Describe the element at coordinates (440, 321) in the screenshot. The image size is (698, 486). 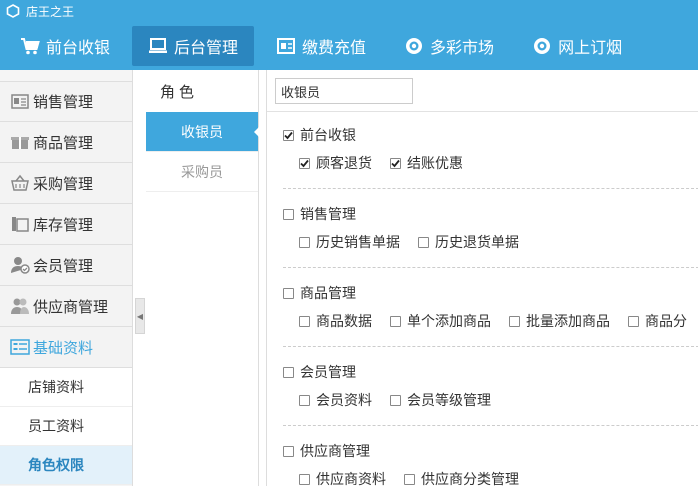
I see `permission-checkbox: 单个添加商品` at that location.